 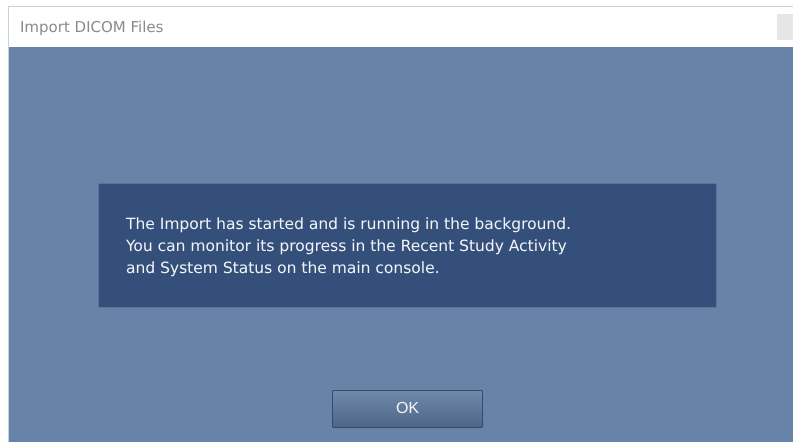 What do you see at coordinates (407, 409) in the screenshot?
I see `ok-button: OK` at bounding box center [407, 409].